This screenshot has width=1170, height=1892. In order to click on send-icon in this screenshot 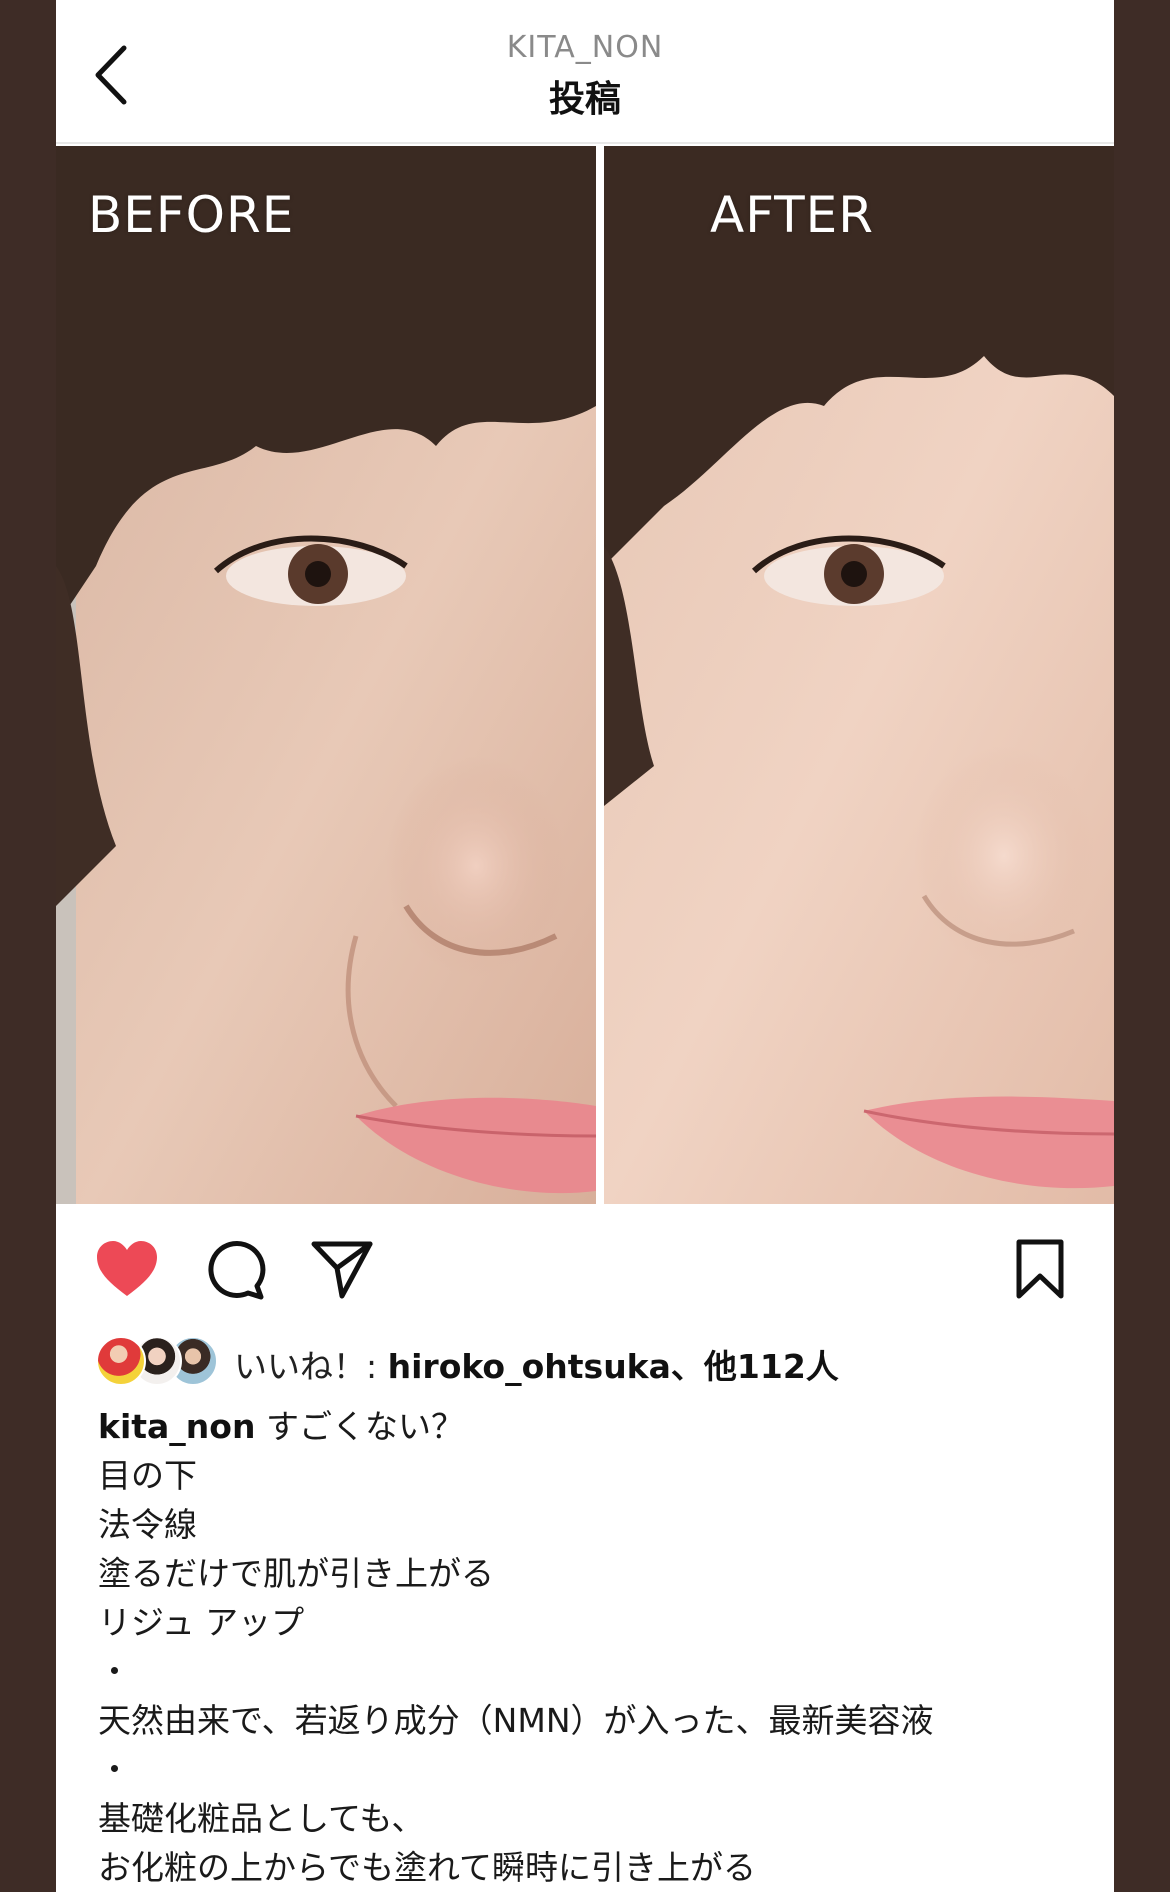, I will do `click(342, 1270)`.